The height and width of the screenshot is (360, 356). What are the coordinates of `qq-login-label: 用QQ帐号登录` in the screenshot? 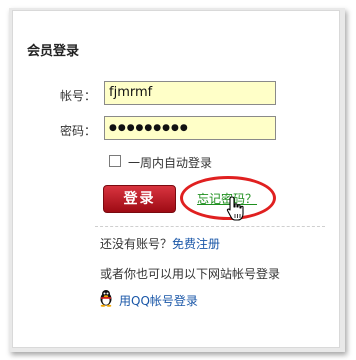 It's located at (158, 301).